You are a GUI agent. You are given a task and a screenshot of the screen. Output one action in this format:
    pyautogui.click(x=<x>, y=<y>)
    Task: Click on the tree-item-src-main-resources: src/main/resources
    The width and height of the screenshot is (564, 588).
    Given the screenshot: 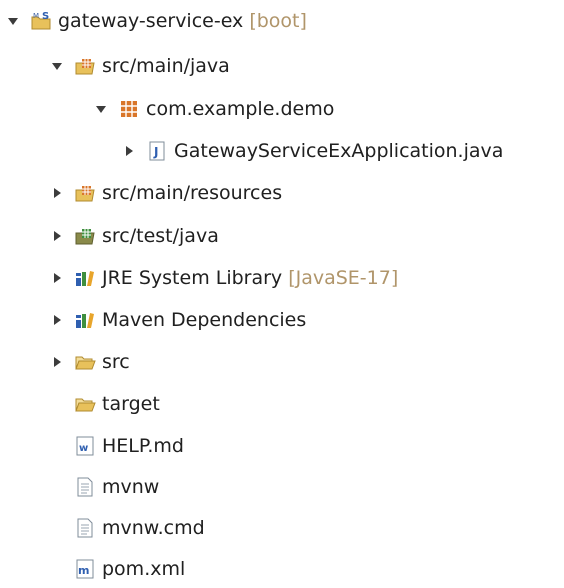 What is the action you would take?
    pyautogui.click(x=166, y=193)
    